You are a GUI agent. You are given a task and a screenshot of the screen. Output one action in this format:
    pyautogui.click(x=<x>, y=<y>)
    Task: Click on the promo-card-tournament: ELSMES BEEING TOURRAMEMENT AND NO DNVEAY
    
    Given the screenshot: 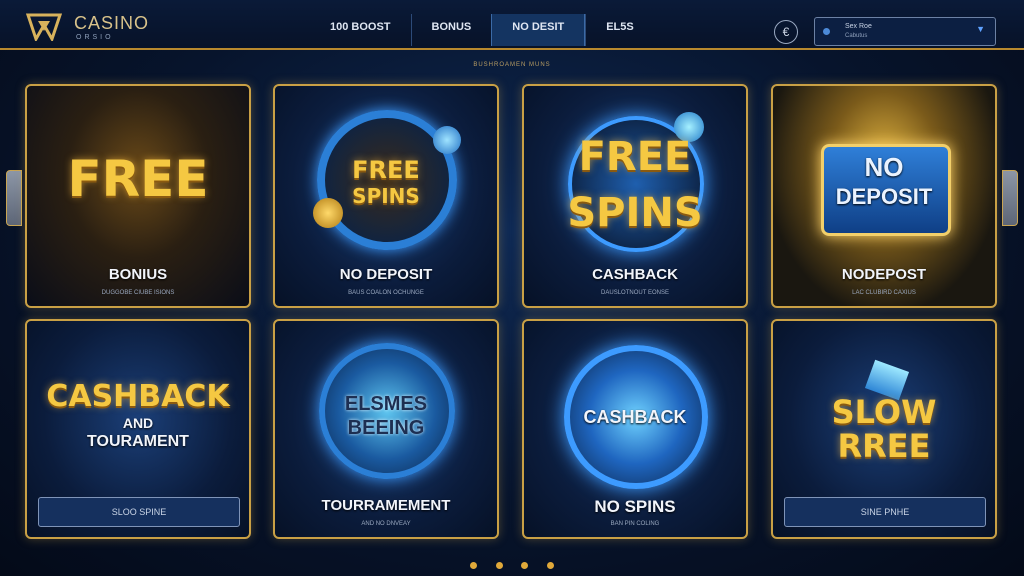 What is the action you would take?
    pyautogui.click(x=386, y=429)
    